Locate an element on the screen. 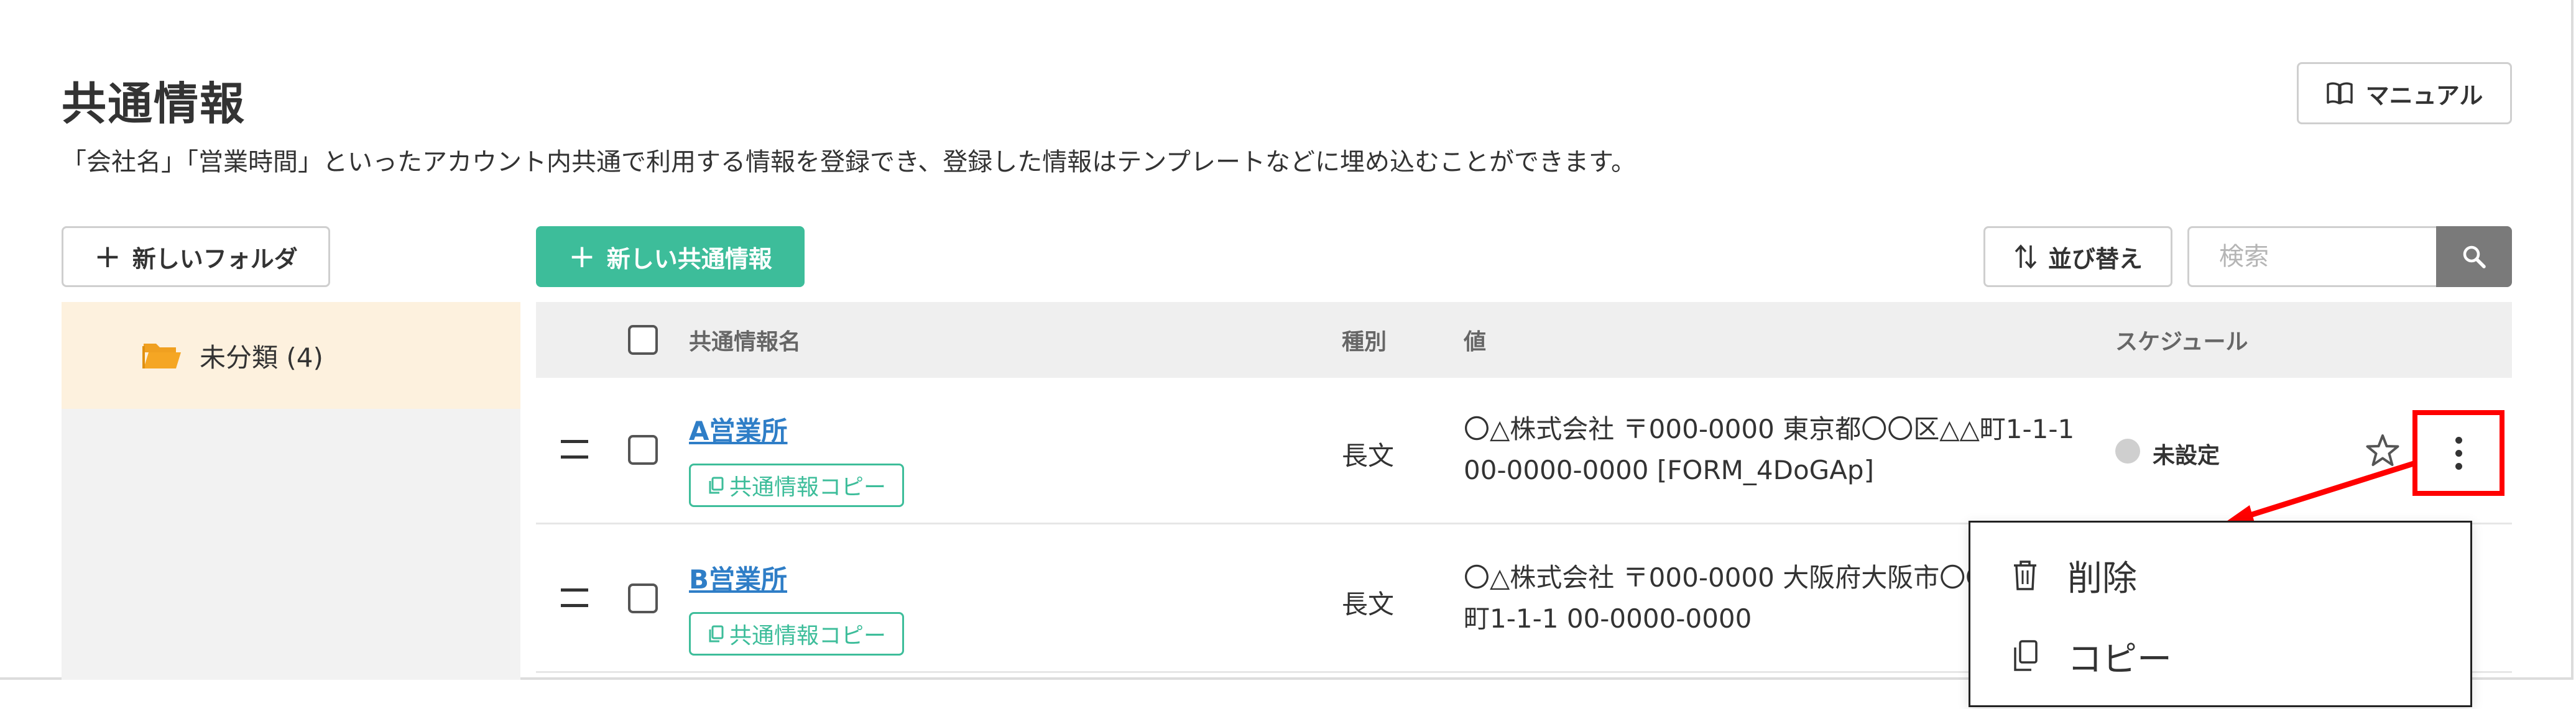  trash-icon is located at coordinates (2025, 575).